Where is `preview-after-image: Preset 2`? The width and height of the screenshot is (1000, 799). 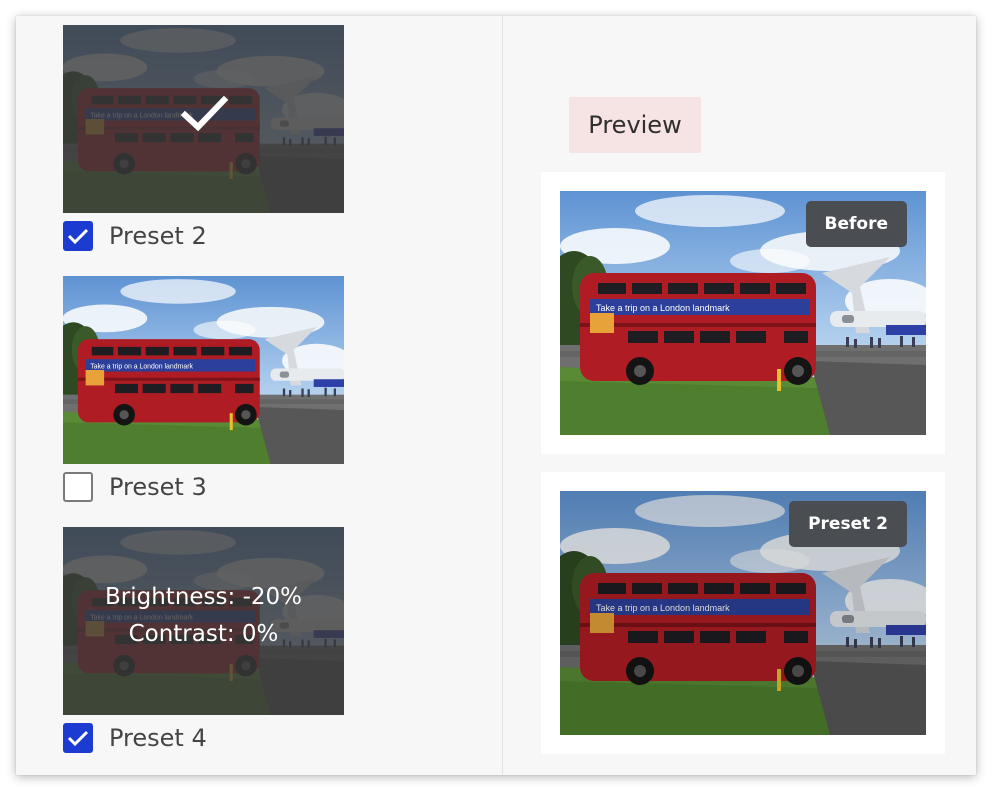
preview-after-image: Preset 2 is located at coordinates (743, 613).